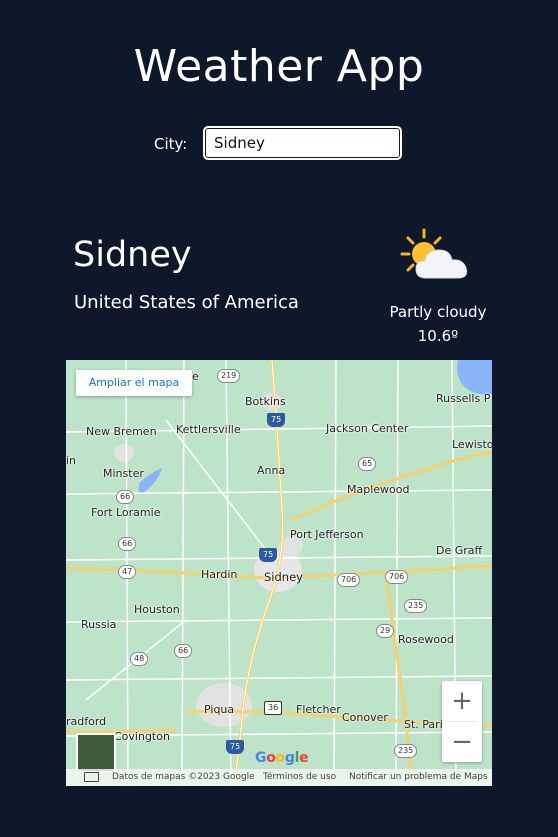 Image resolution: width=558 pixels, height=837 pixels. Describe the element at coordinates (171, 144) in the screenshot. I see `city-label: City:` at that location.